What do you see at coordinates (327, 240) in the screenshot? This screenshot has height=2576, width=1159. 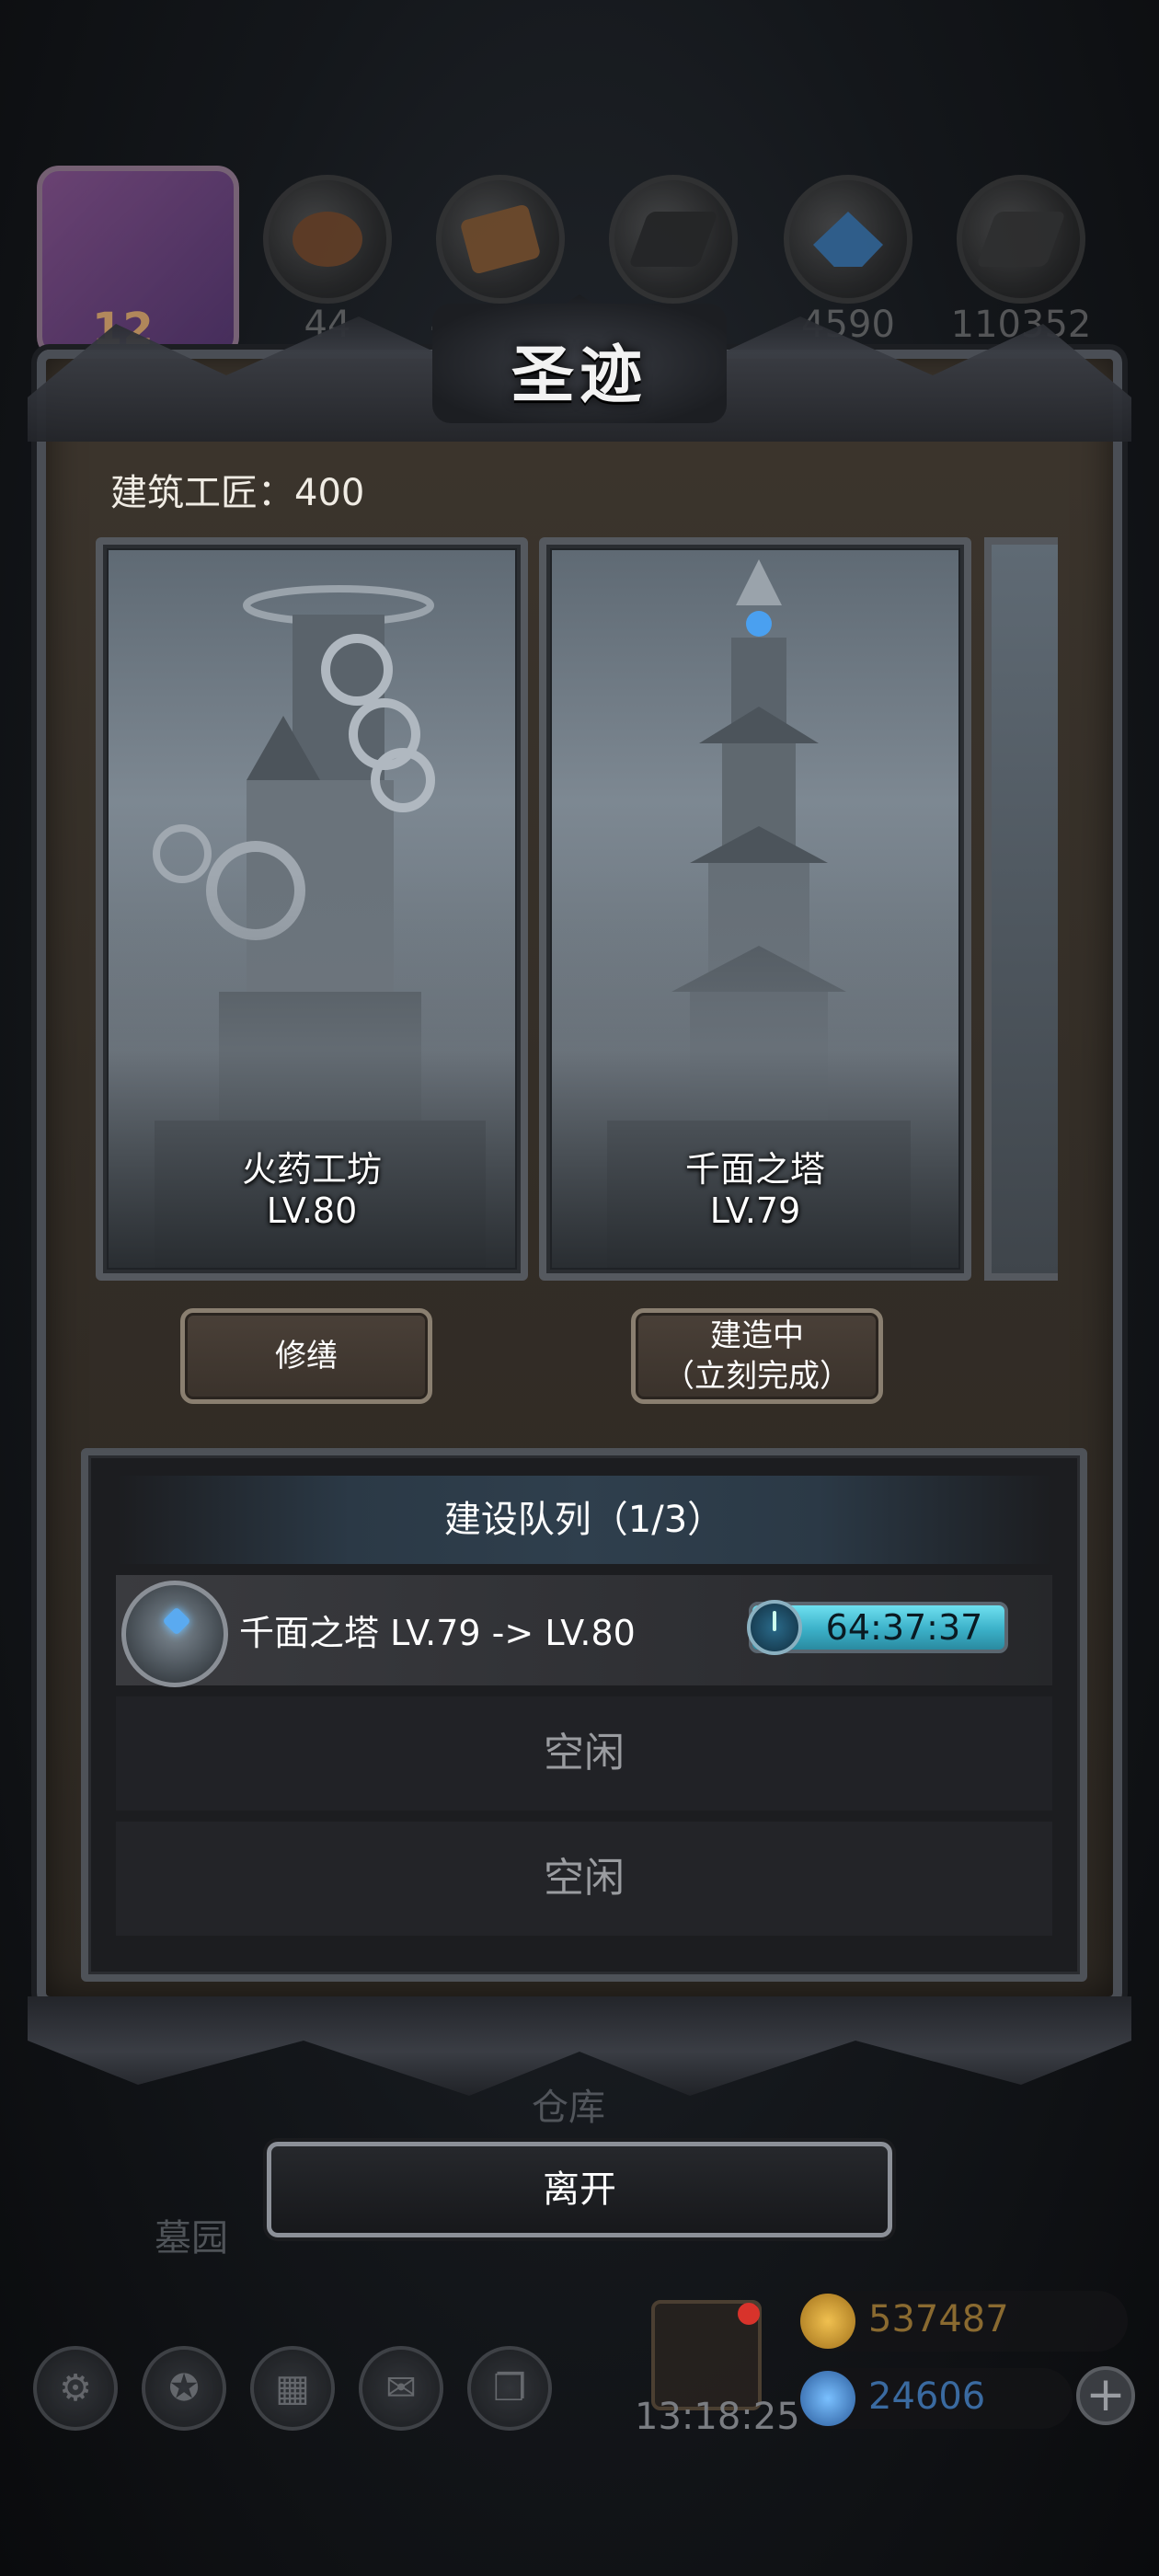 I see `wood-icon` at bounding box center [327, 240].